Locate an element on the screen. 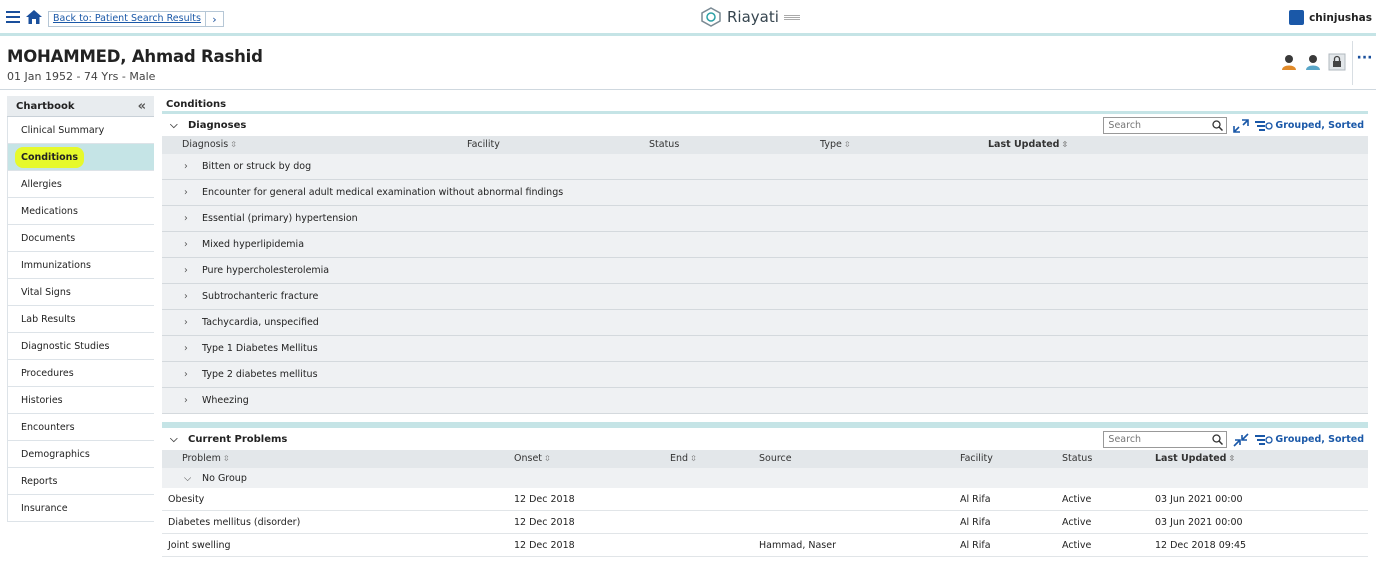 The height and width of the screenshot is (570, 1376). sidebar-item-reports: Reports is located at coordinates (80, 481).